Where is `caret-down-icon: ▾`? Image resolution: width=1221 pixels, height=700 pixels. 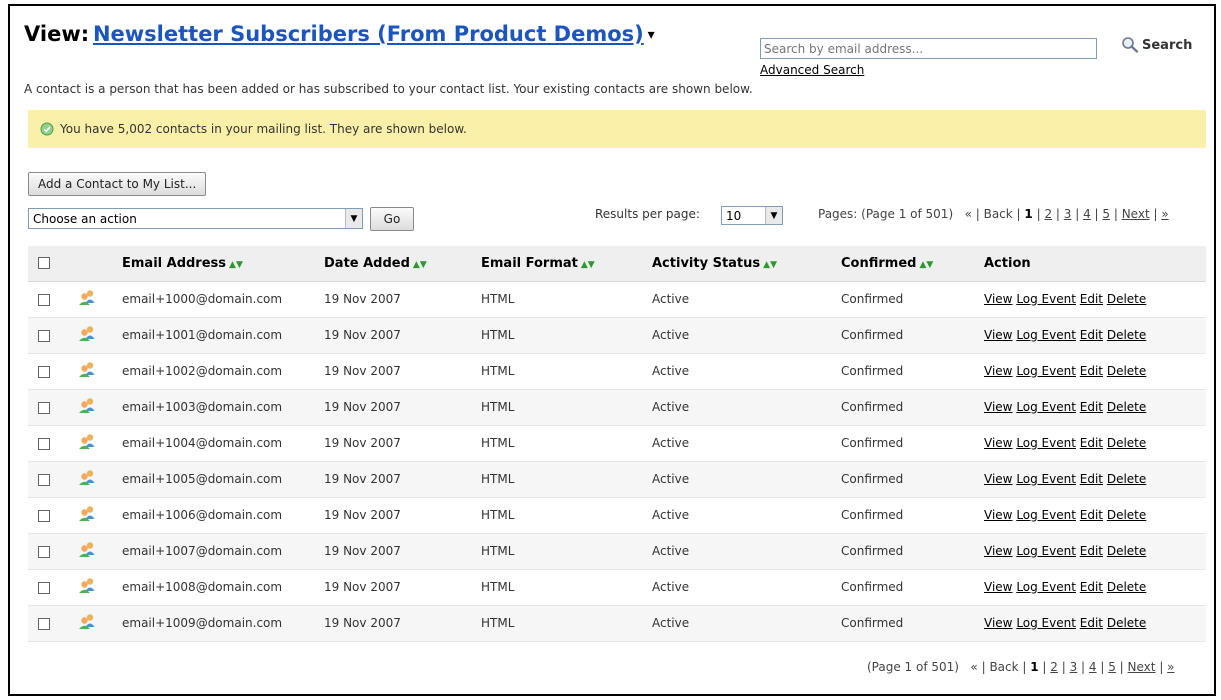
caret-down-icon: ▾ is located at coordinates (651, 35).